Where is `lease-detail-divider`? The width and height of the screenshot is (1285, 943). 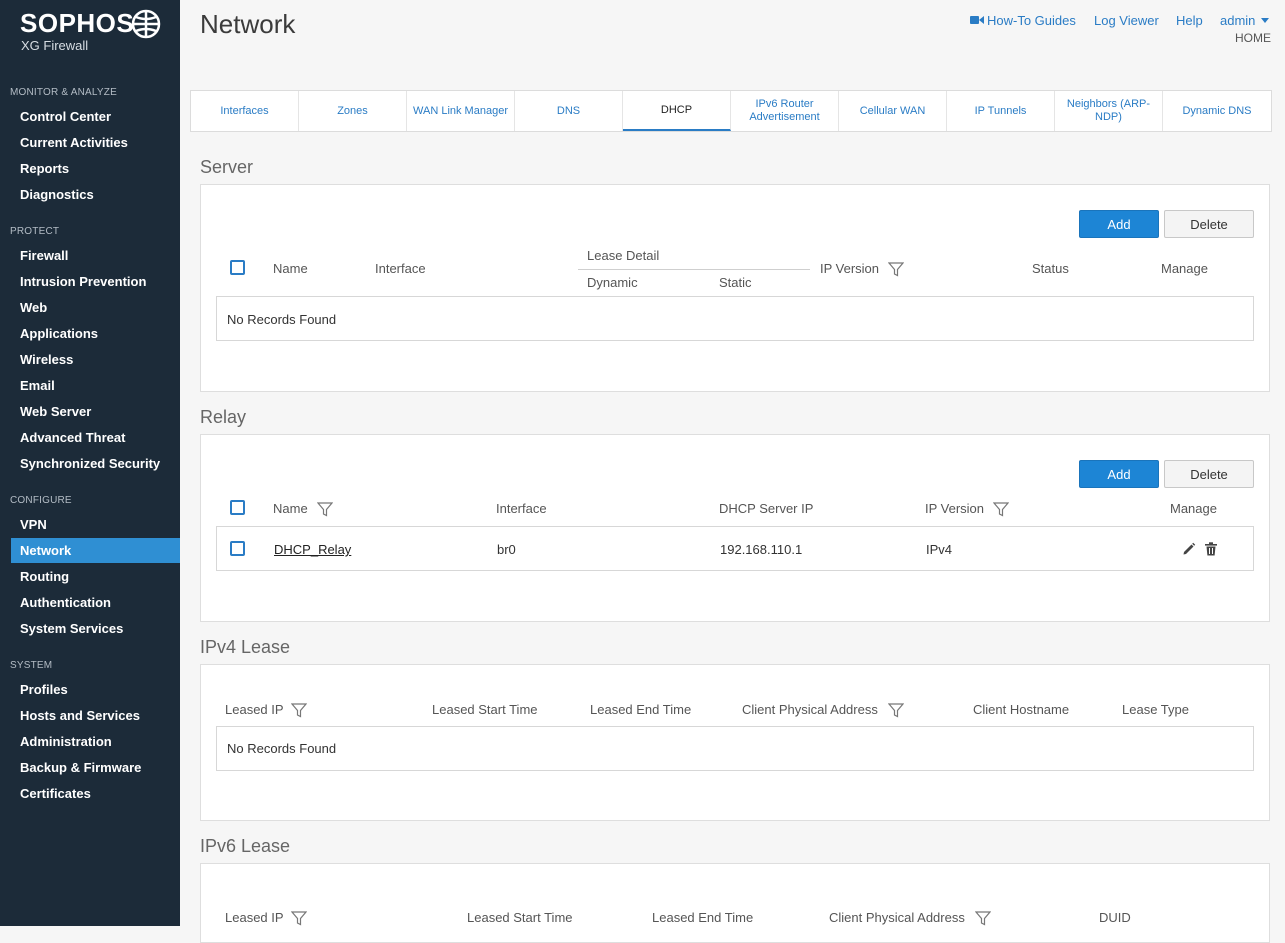
lease-detail-divider is located at coordinates (694, 269).